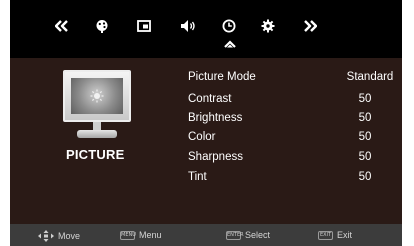 The image size is (414, 246). I want to click on exit-key-icon: EXIT, so click(325, 235).